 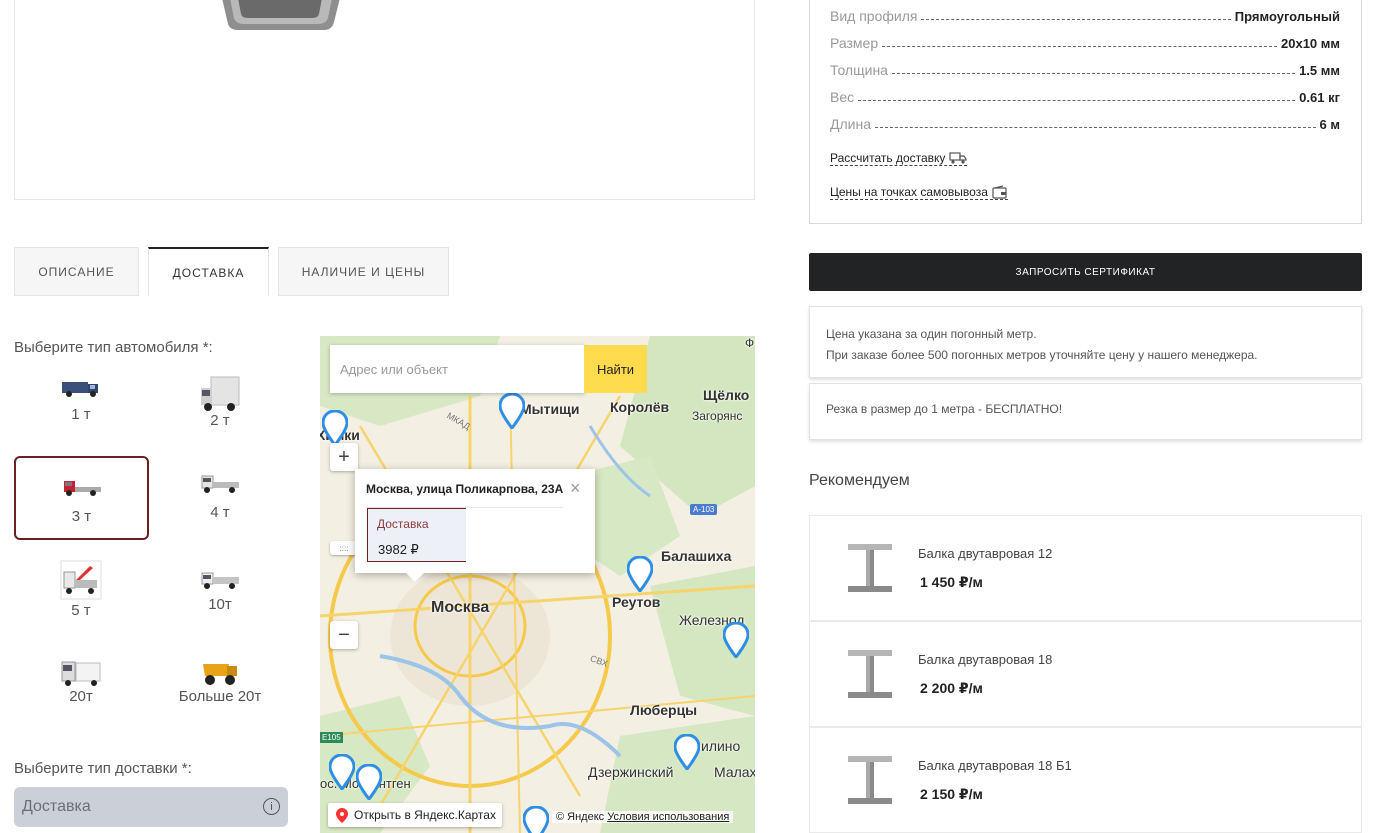 I want to click on balloon-address: Москва, улица Поликарпова, 23А, so click(x=465, y=489).